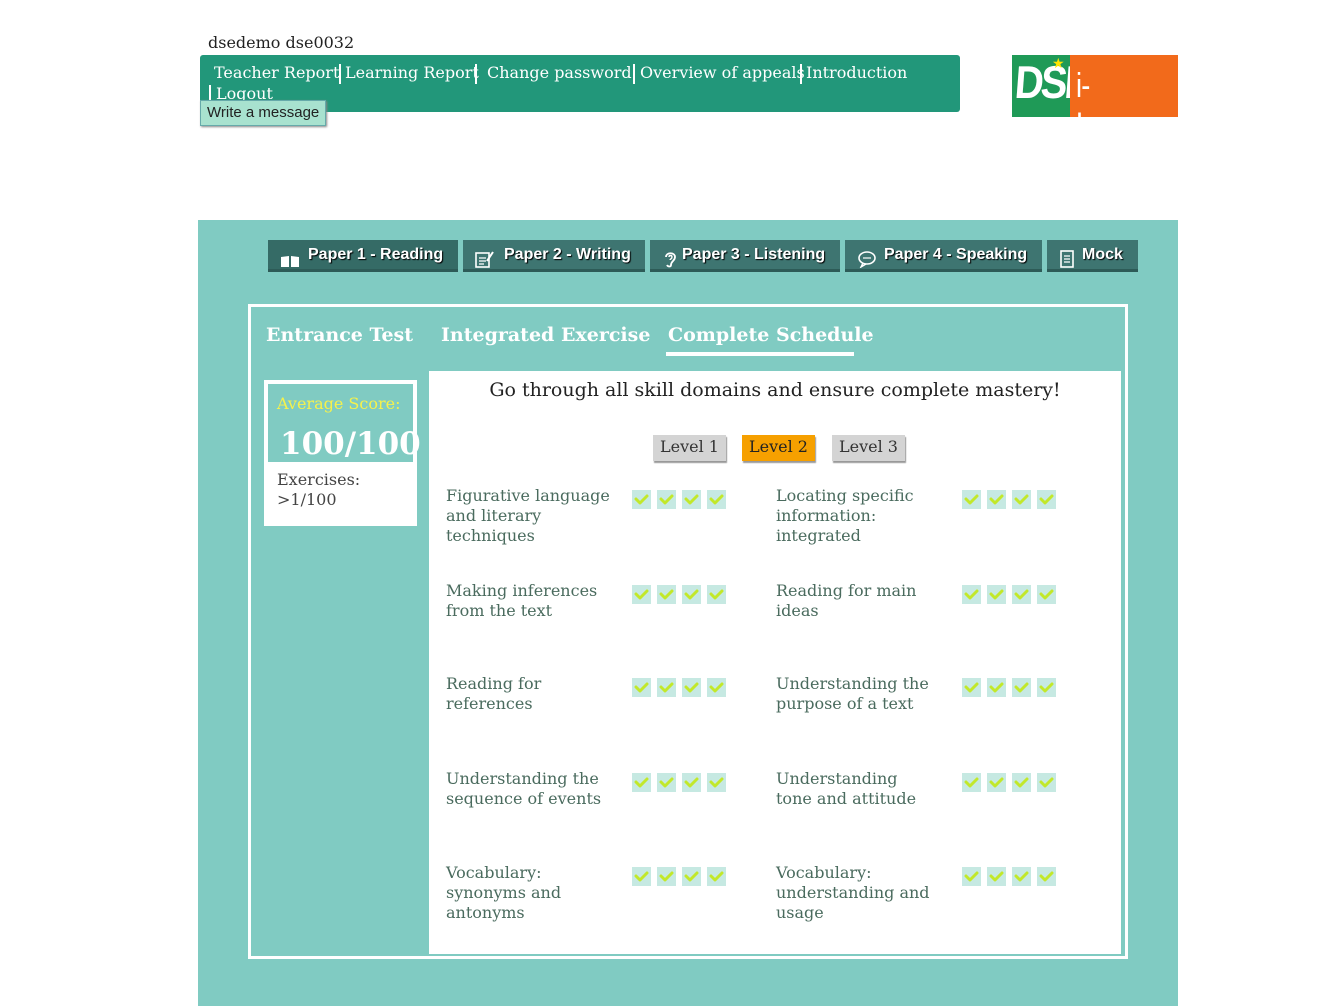 Image resolution: width=1342 pixels, height=1006 pixels. Describe the element at coordinates (956, 254) in the screenshot. I see `tab-label: Paper 4 - Speaking` at that location.